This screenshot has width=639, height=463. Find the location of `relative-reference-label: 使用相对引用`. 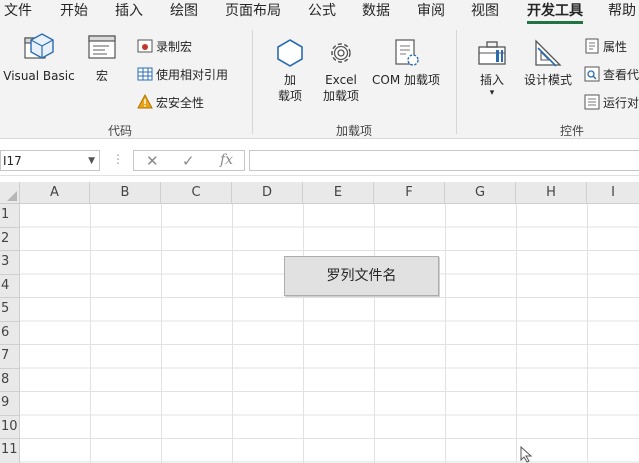

relative-reference-label: 使用相对引用 is located at coordinates (192, 75).